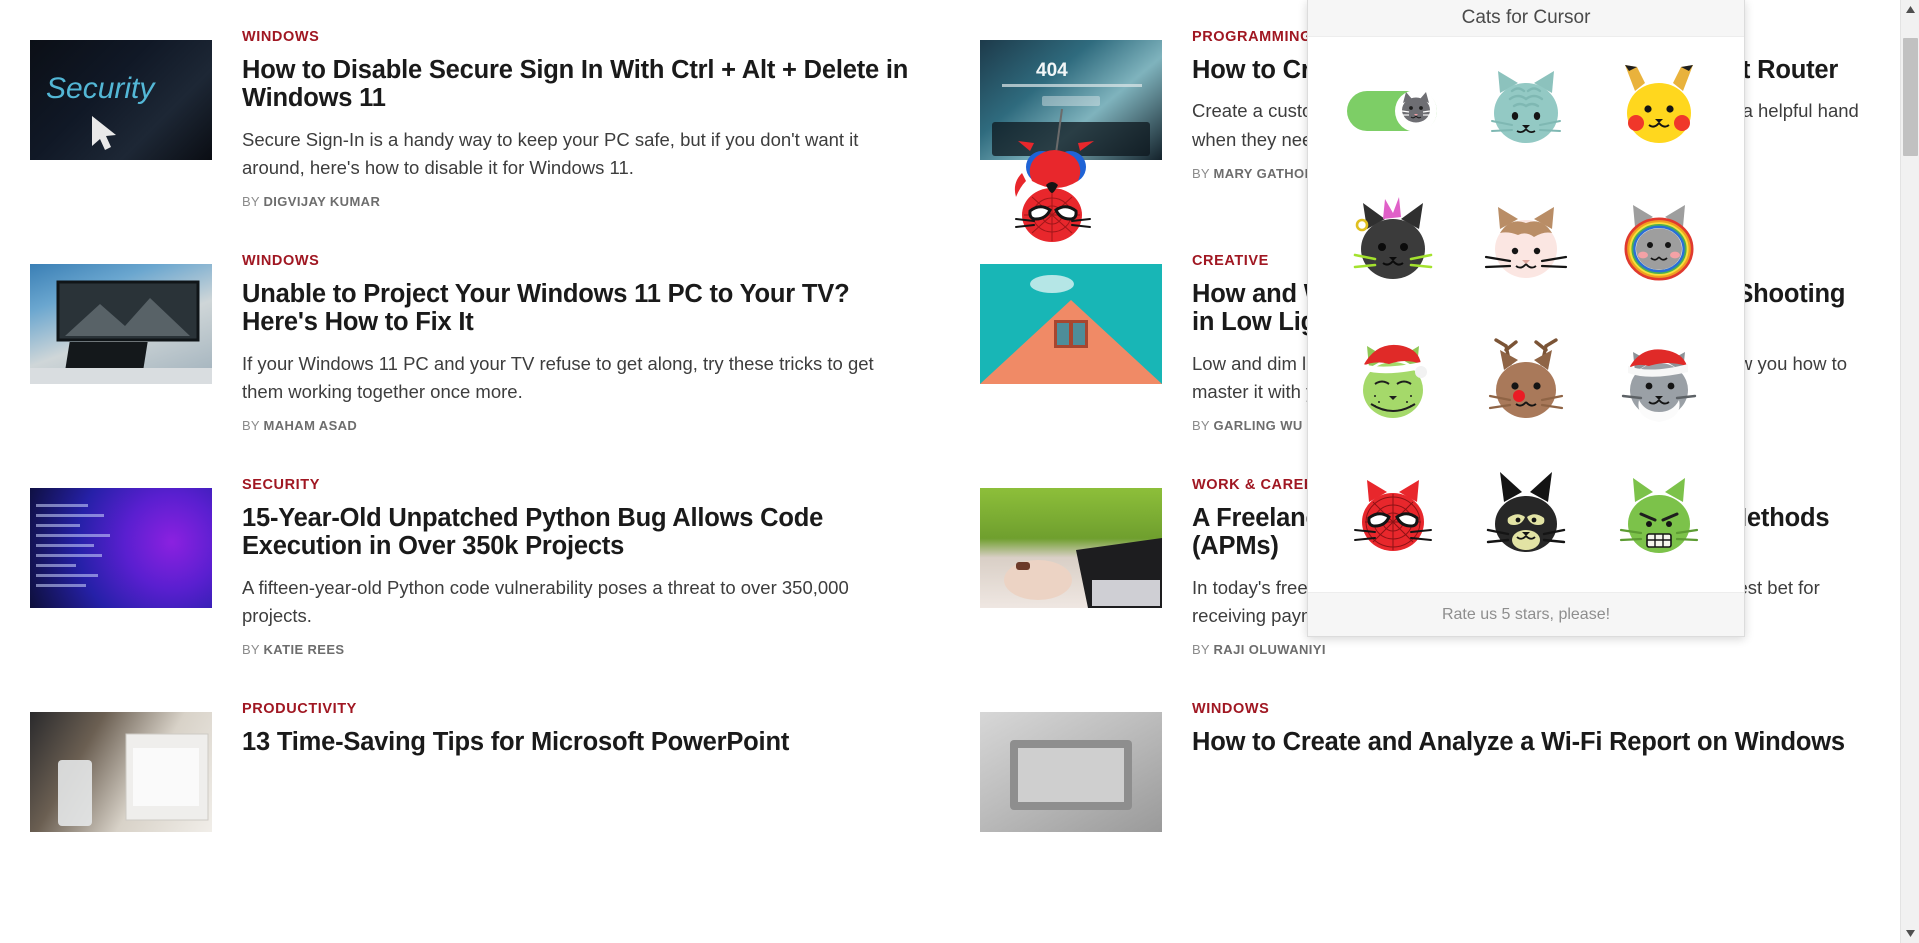  What do you see at coordinates (1526, 314) in the screenshot?
I see `cat-cursor-grid` at bounding box center [1526, 314].